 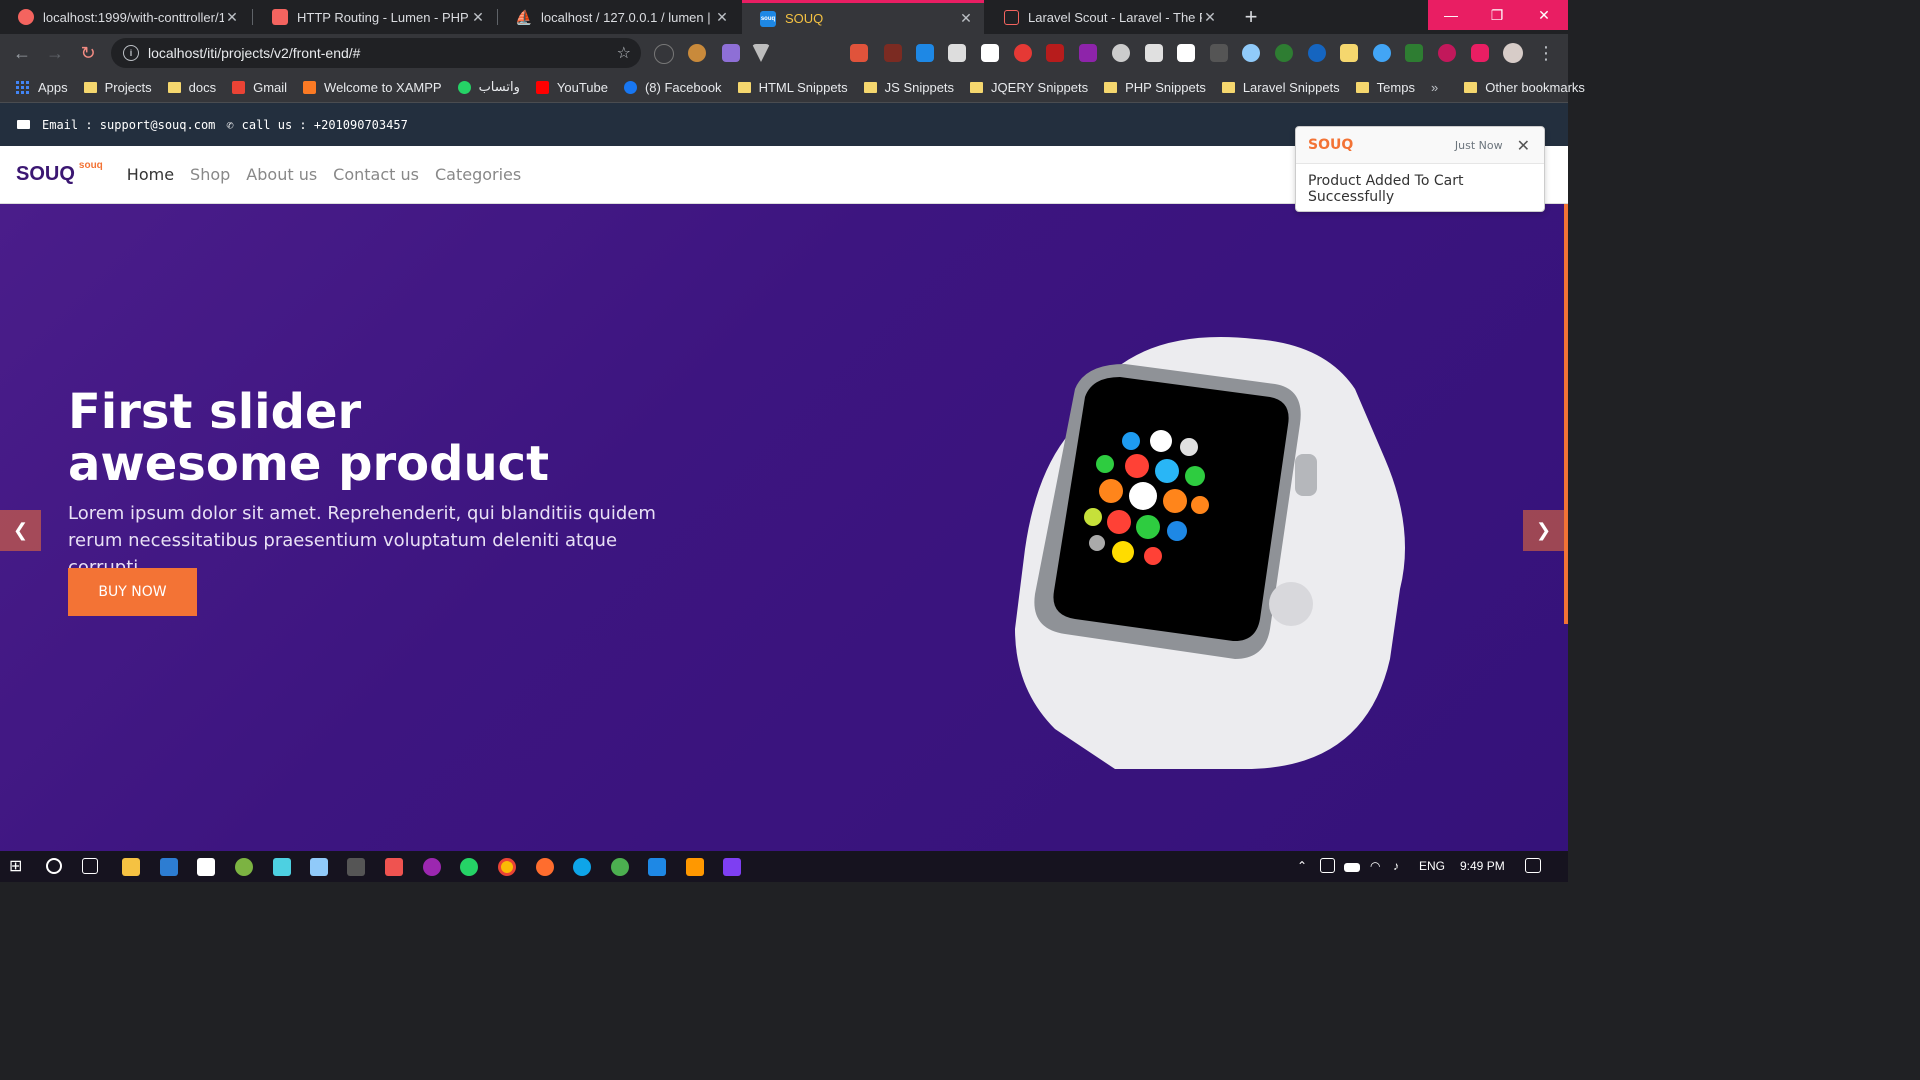 I want to click on extension-red-icon, so click(x=859, y=53).